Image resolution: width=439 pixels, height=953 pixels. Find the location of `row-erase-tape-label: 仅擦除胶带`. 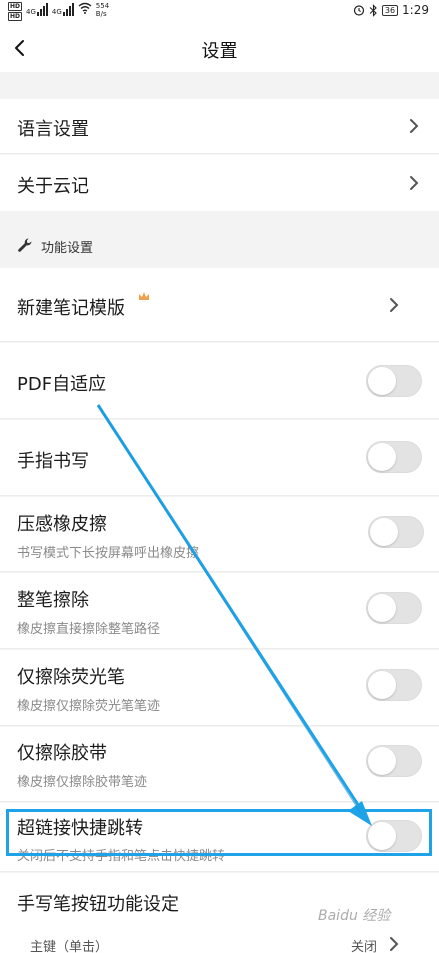

row-erase-tape-label: 仅擦除胶带 is located at coordinates (62, 753).